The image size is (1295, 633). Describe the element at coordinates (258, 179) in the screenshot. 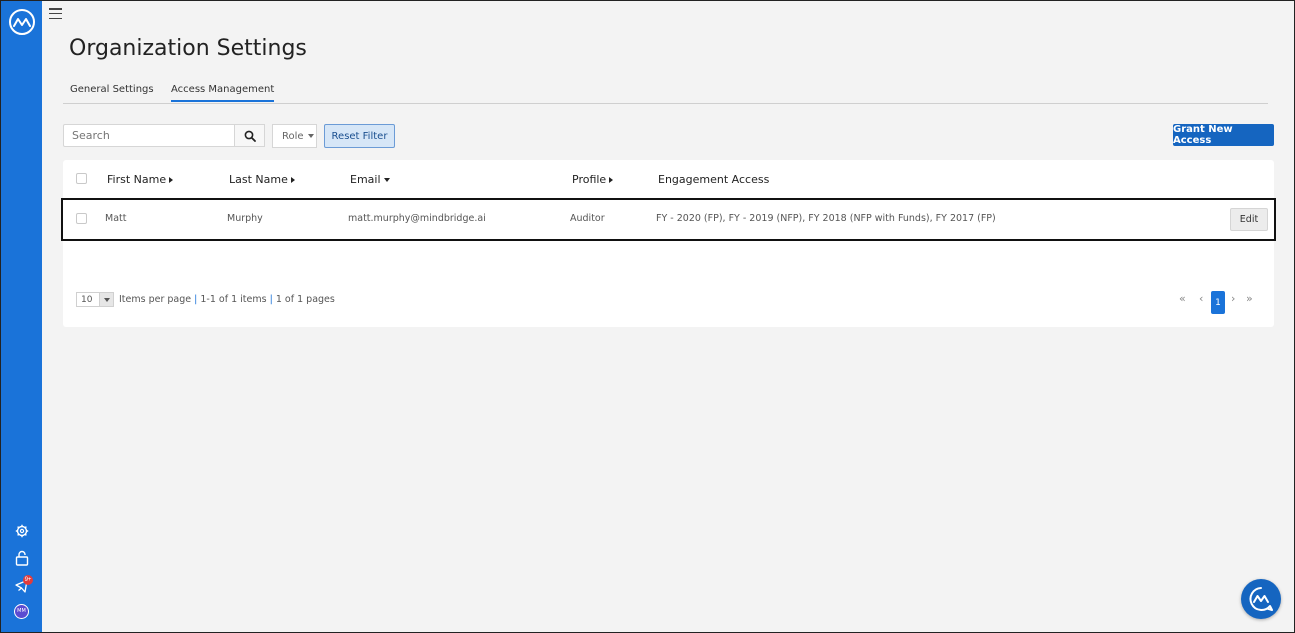

I see `column-label: Last Name` at that location.